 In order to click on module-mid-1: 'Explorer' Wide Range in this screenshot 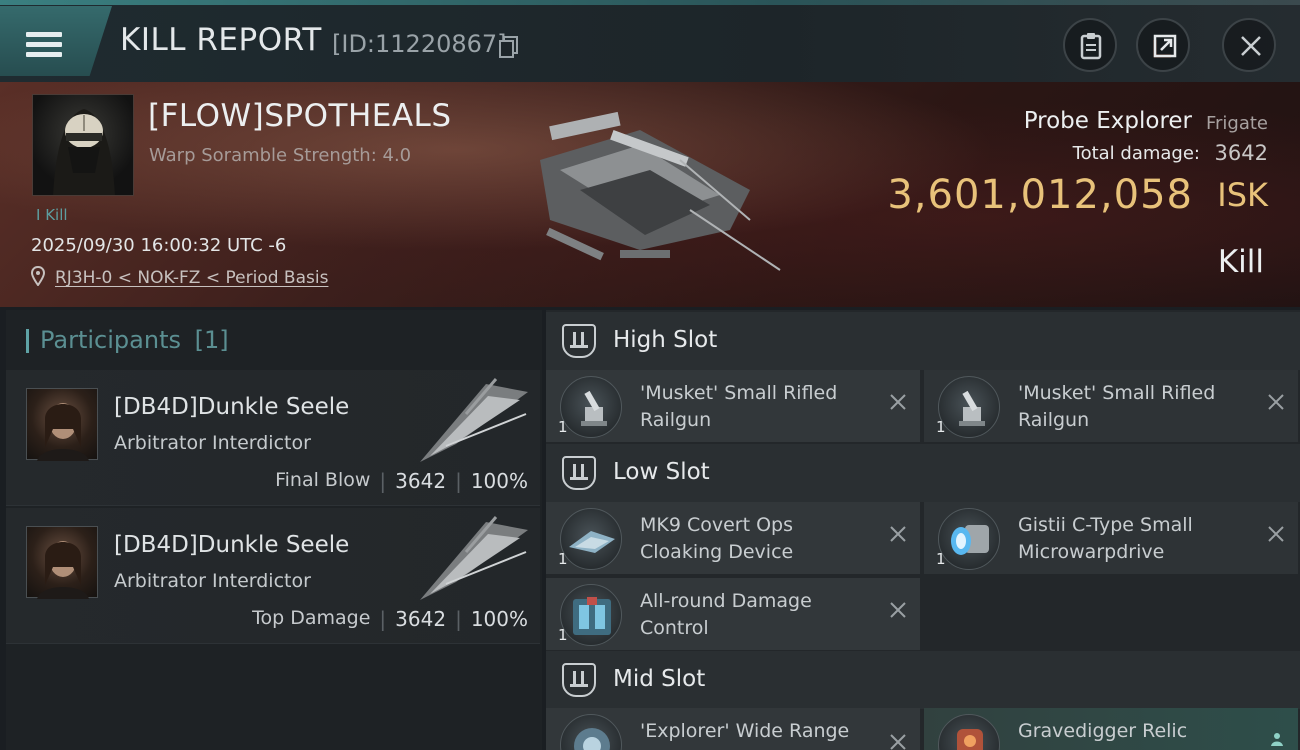, I will do `click(733, 729)`.